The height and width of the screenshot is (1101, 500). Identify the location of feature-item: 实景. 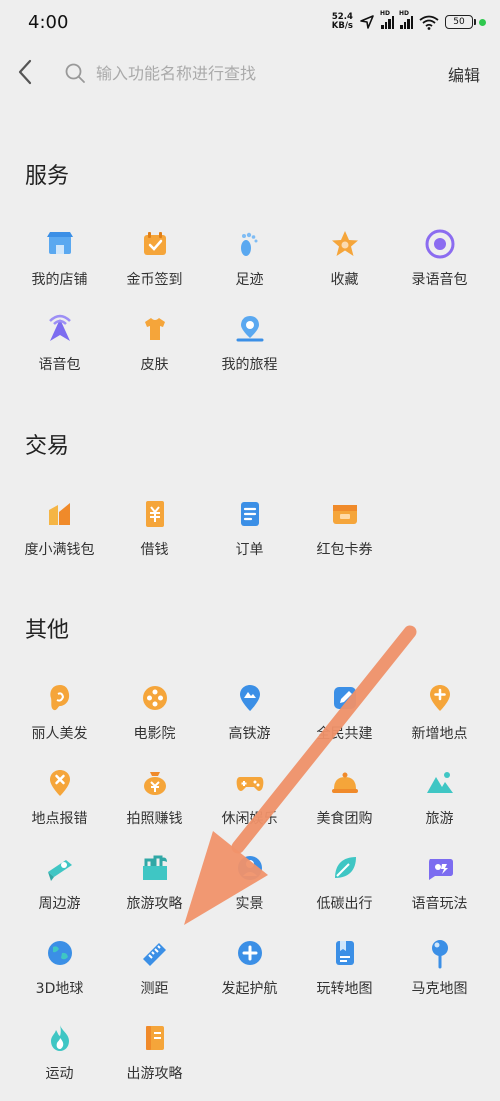
(249, 888).